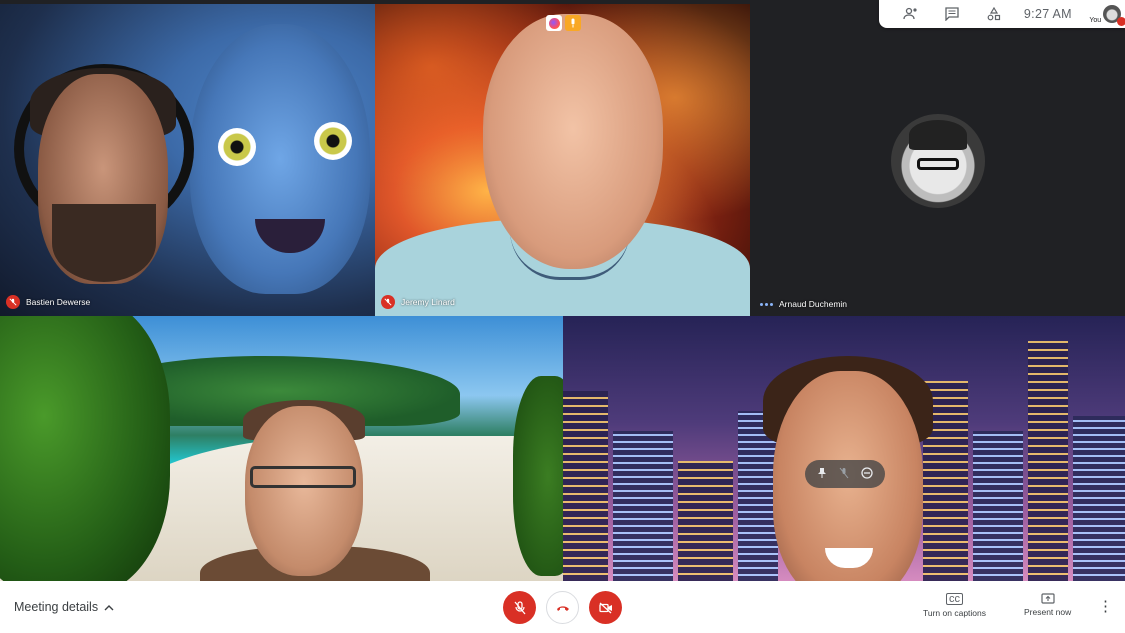 The height and width of the screenshot is (633, 1125). I want to click on clock: 9:27 AM, so click(1047, 14).